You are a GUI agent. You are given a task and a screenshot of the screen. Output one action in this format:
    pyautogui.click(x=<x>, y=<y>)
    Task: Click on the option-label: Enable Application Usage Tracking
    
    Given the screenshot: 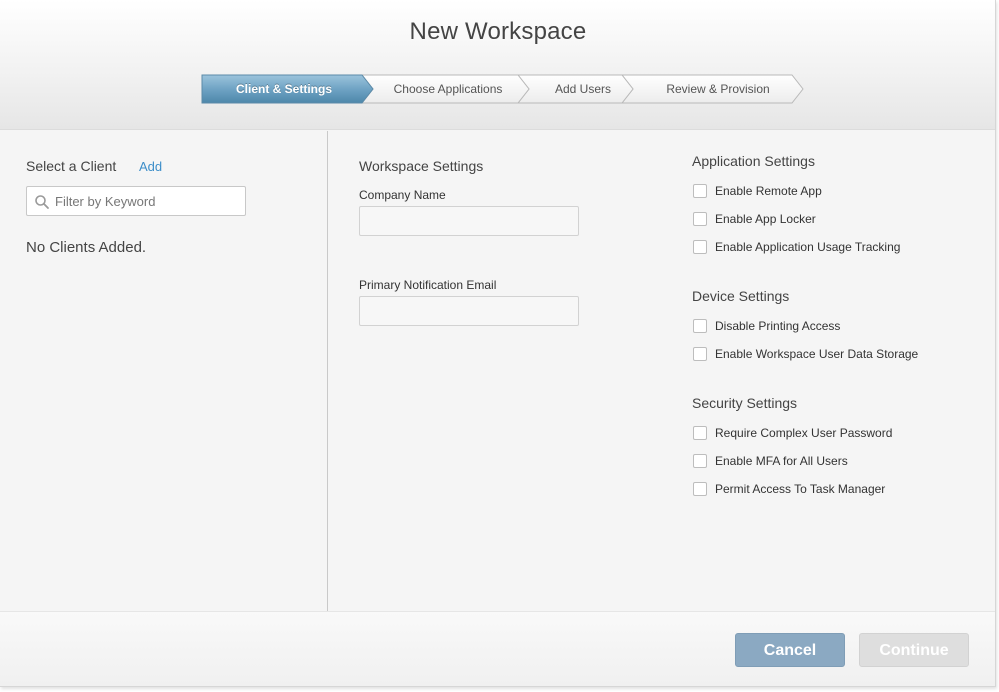 What is the action you would take?
    pyautogui.click(x=808, y=247)
    